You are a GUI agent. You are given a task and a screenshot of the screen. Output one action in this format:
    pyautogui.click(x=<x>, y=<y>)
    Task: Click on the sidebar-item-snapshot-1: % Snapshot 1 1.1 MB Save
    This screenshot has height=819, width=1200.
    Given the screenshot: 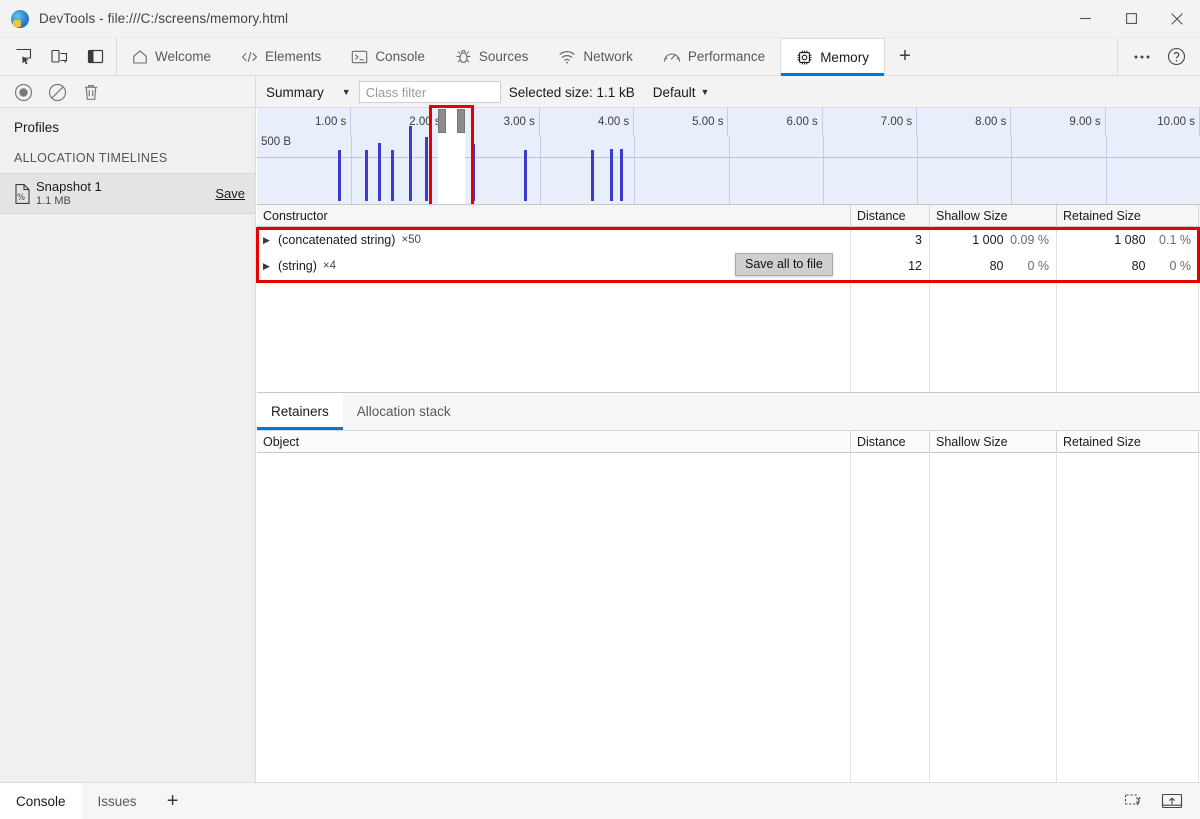 What is the action you would take?
    pyautogui.click(x=127, y=194)
    